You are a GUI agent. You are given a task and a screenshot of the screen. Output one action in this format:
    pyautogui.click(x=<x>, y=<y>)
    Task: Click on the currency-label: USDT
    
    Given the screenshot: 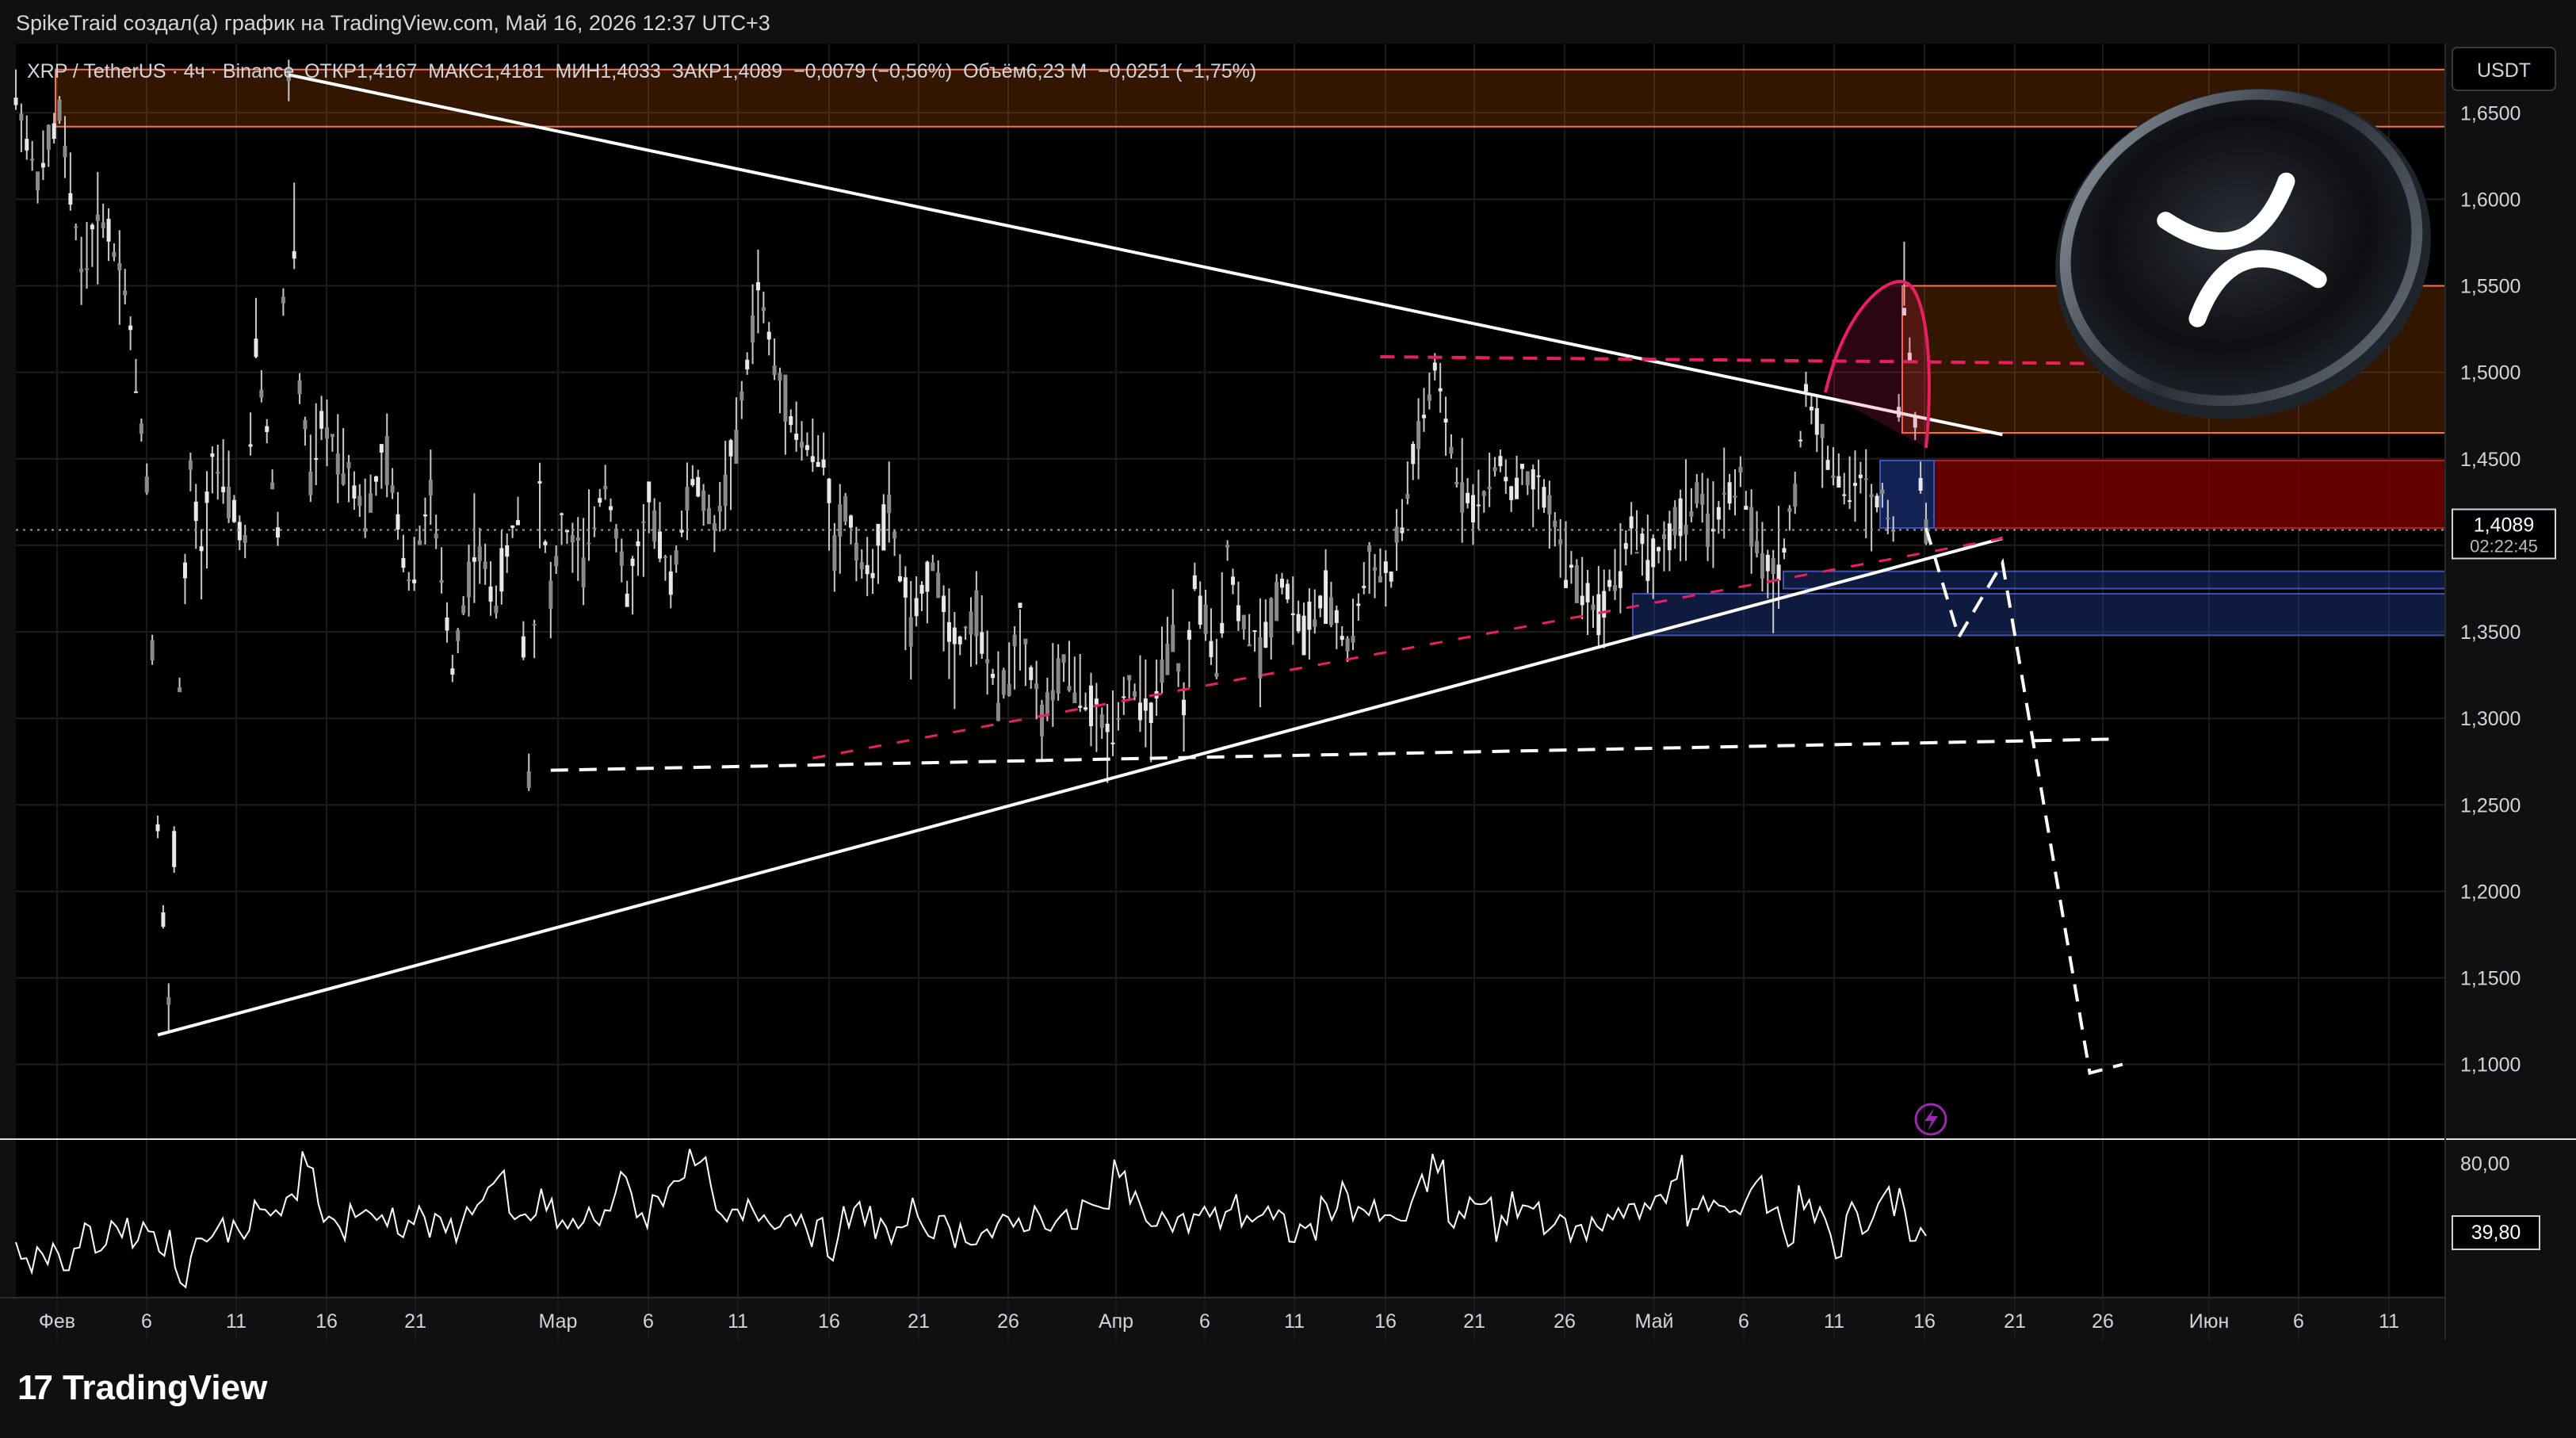 What is the action you would take?
    pyautogui.click(x=2504, y=70)
    